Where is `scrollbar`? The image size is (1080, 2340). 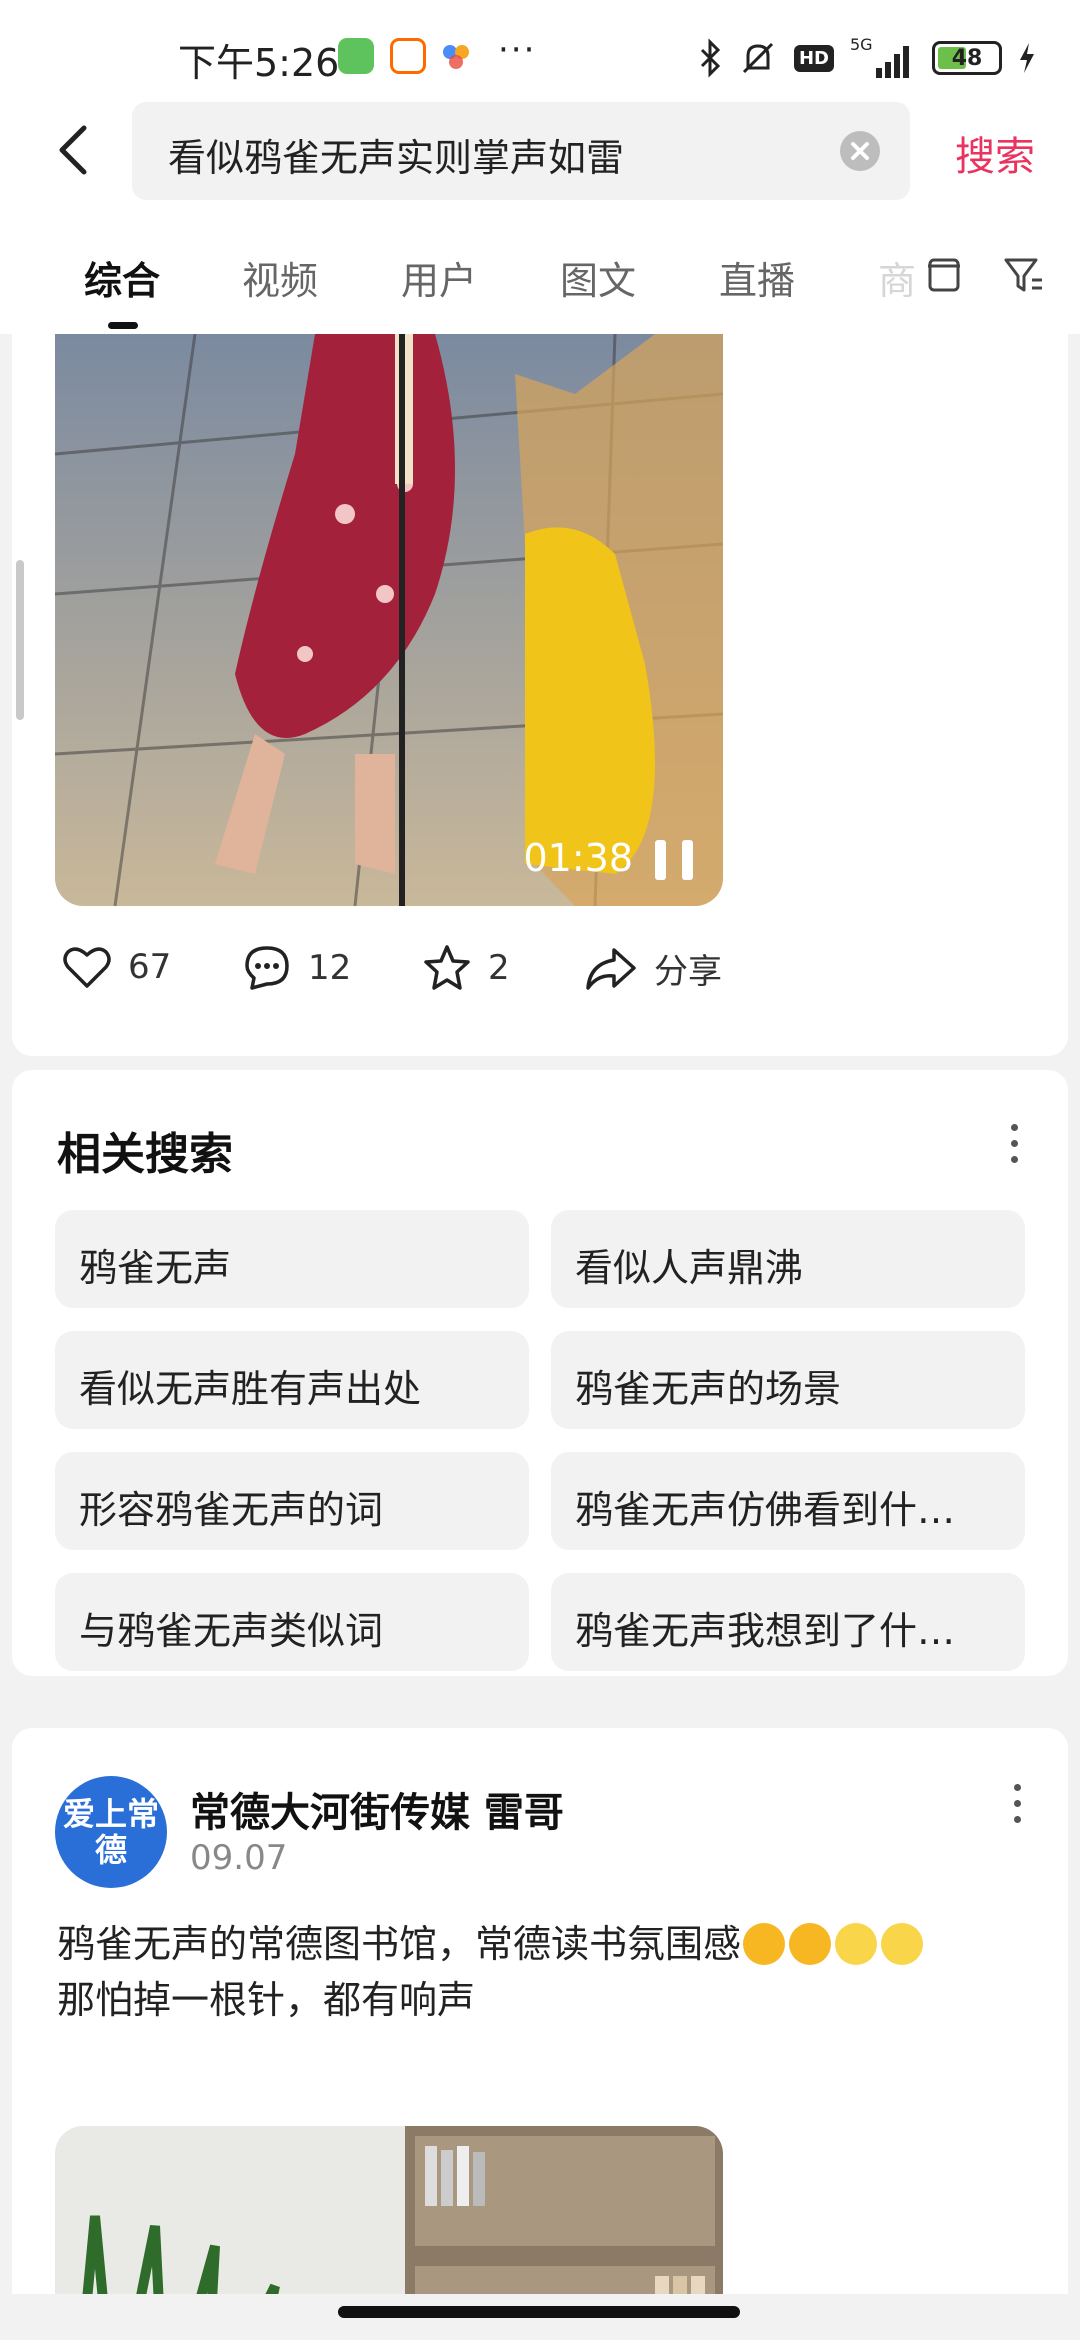
scrollbar is located at coordinates (20, 640).